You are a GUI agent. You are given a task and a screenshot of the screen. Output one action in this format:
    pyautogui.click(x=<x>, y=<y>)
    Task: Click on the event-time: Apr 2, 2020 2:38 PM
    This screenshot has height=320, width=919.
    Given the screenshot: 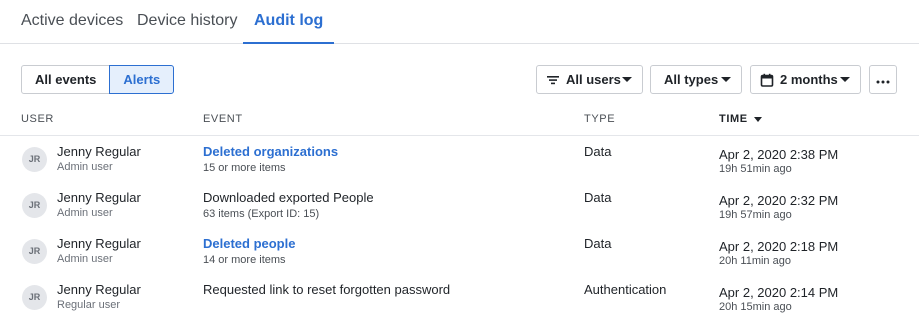 What is the action you would take?
    pyautogui.click(x=779, y=154)
    